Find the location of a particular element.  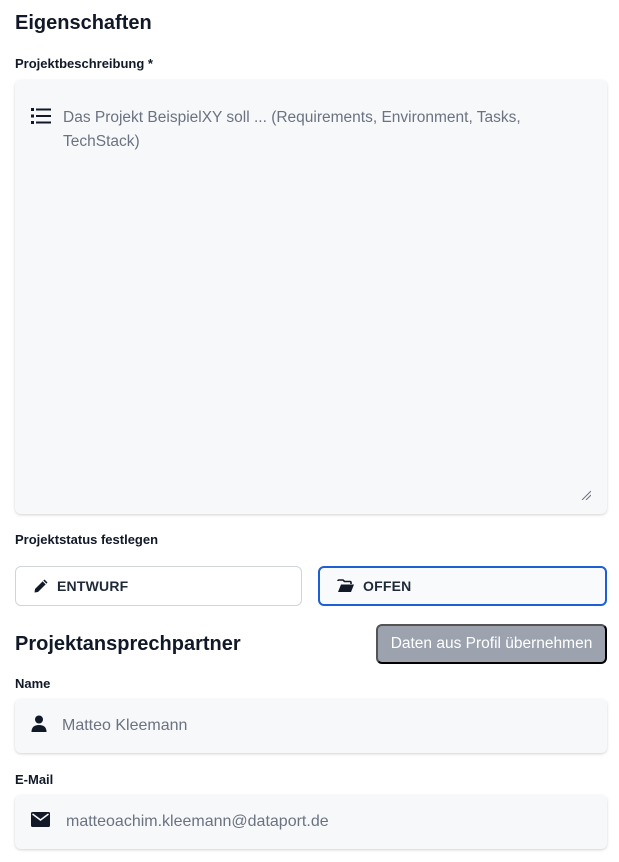

email-field: matteoachim.kleemann@dataport.de is located at coordinates (311, 822).